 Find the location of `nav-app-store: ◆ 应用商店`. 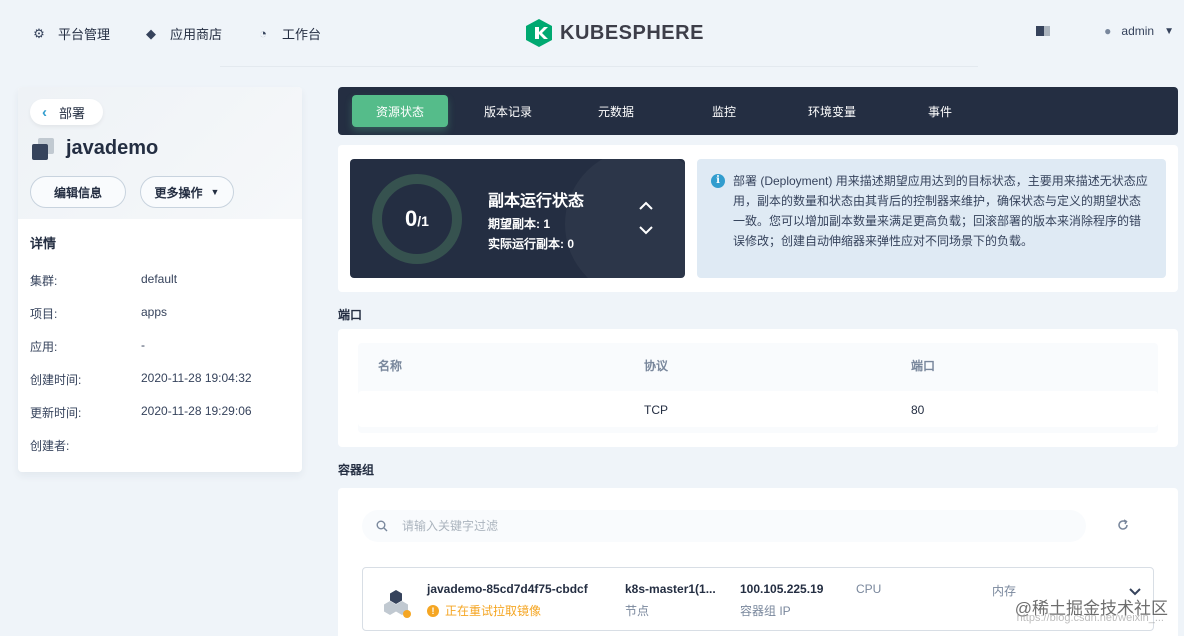

nav-app-store: ◆ 应用商店 is located at coordinates (183, 33).